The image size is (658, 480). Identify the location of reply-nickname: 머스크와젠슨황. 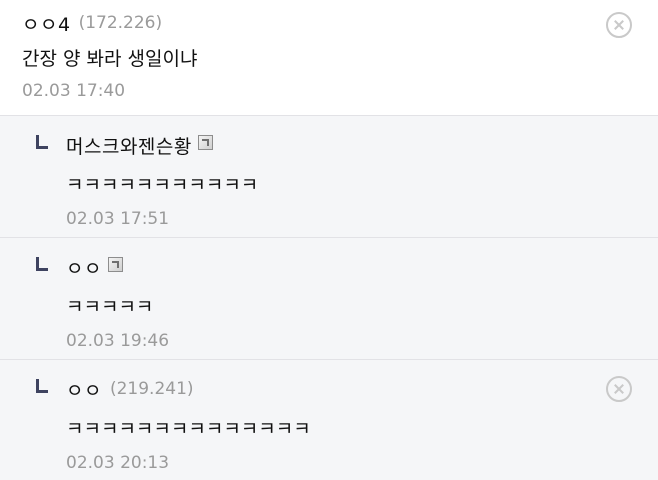
(129, 145).